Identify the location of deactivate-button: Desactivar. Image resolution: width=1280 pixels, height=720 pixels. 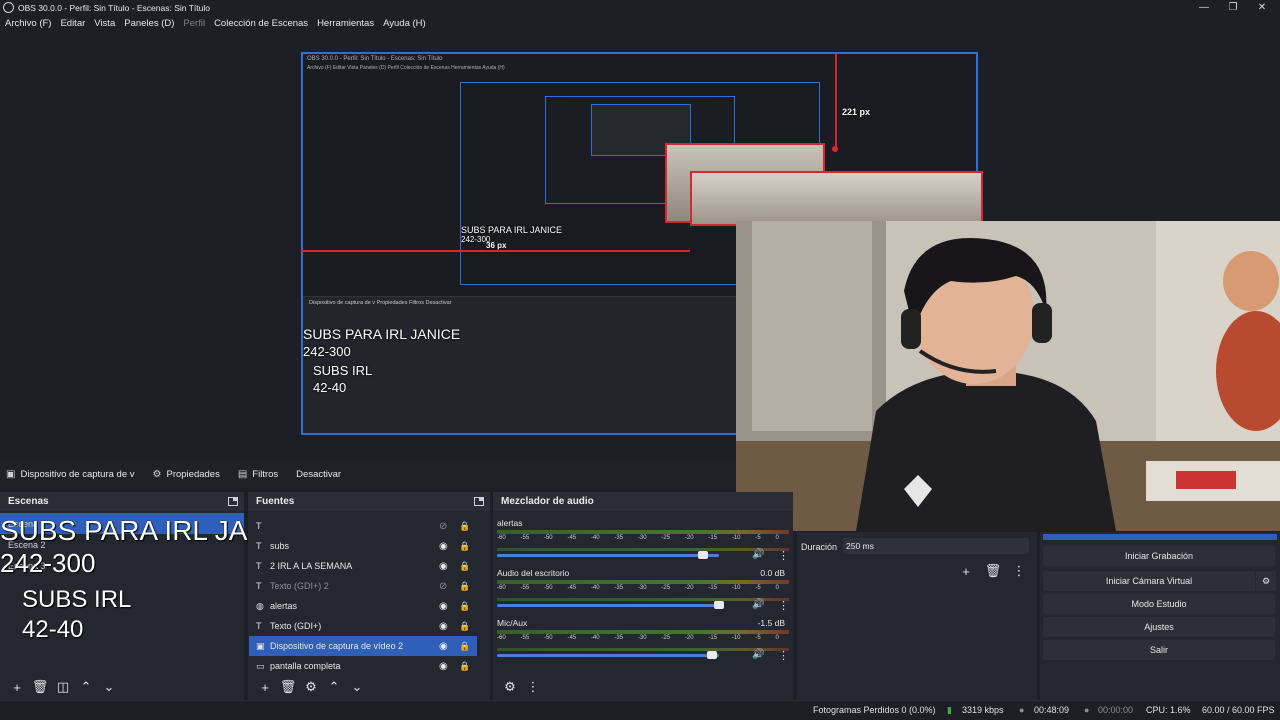
(318, 474).